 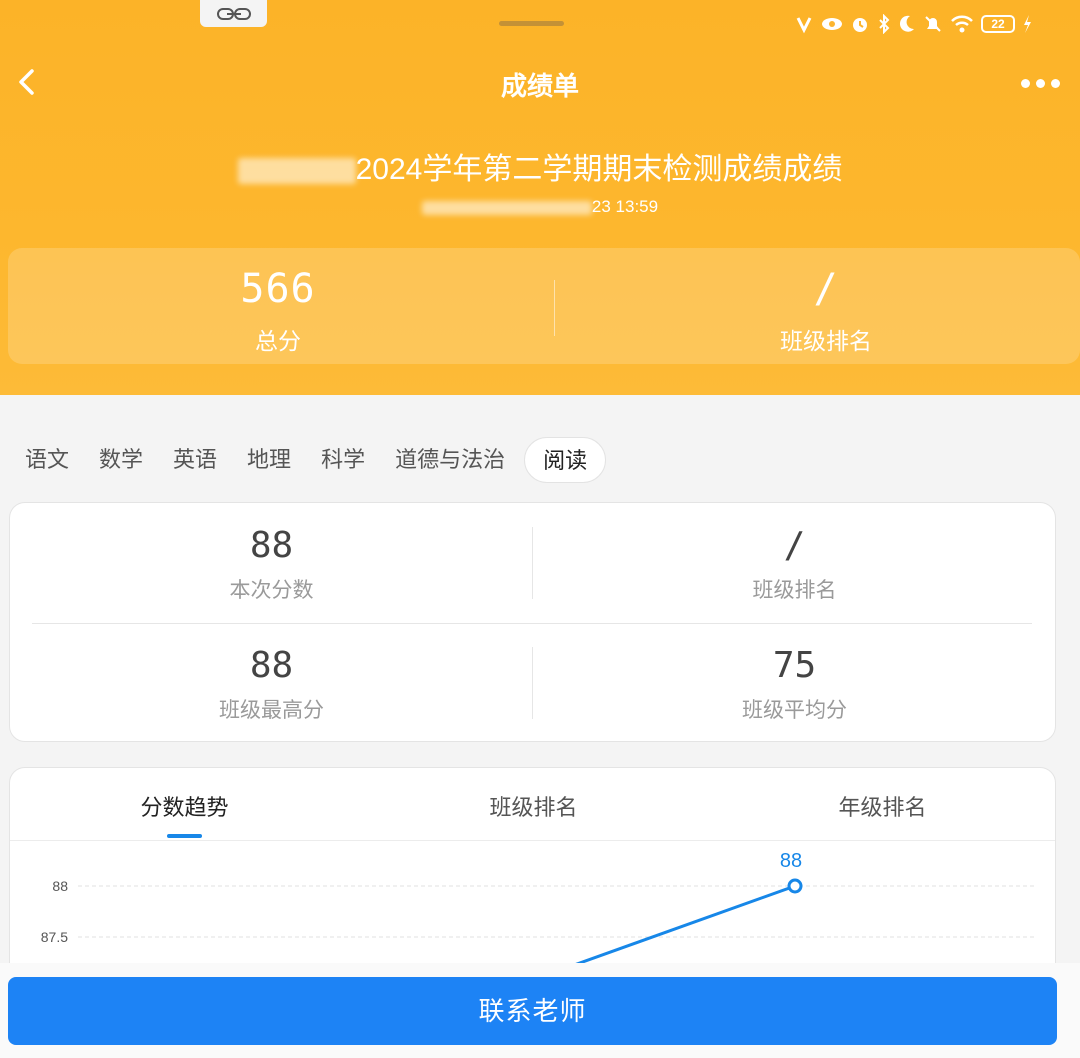 I want to click on tab-morality-law: 道德与法治, so click(x=450, y=460).